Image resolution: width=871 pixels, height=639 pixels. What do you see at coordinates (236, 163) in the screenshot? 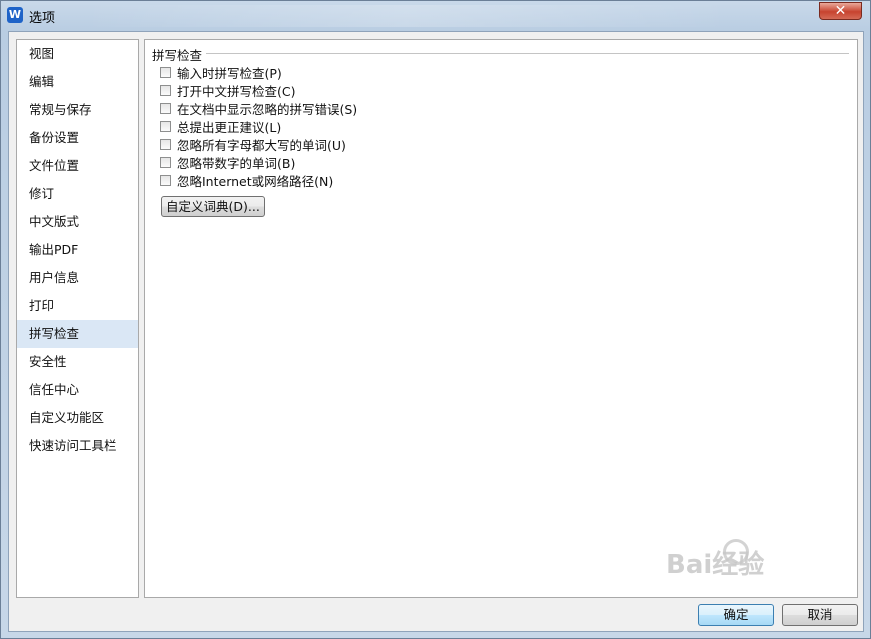
I see `option-label: 忽略带数字的单词(B)` at bounding box center [236, 163].